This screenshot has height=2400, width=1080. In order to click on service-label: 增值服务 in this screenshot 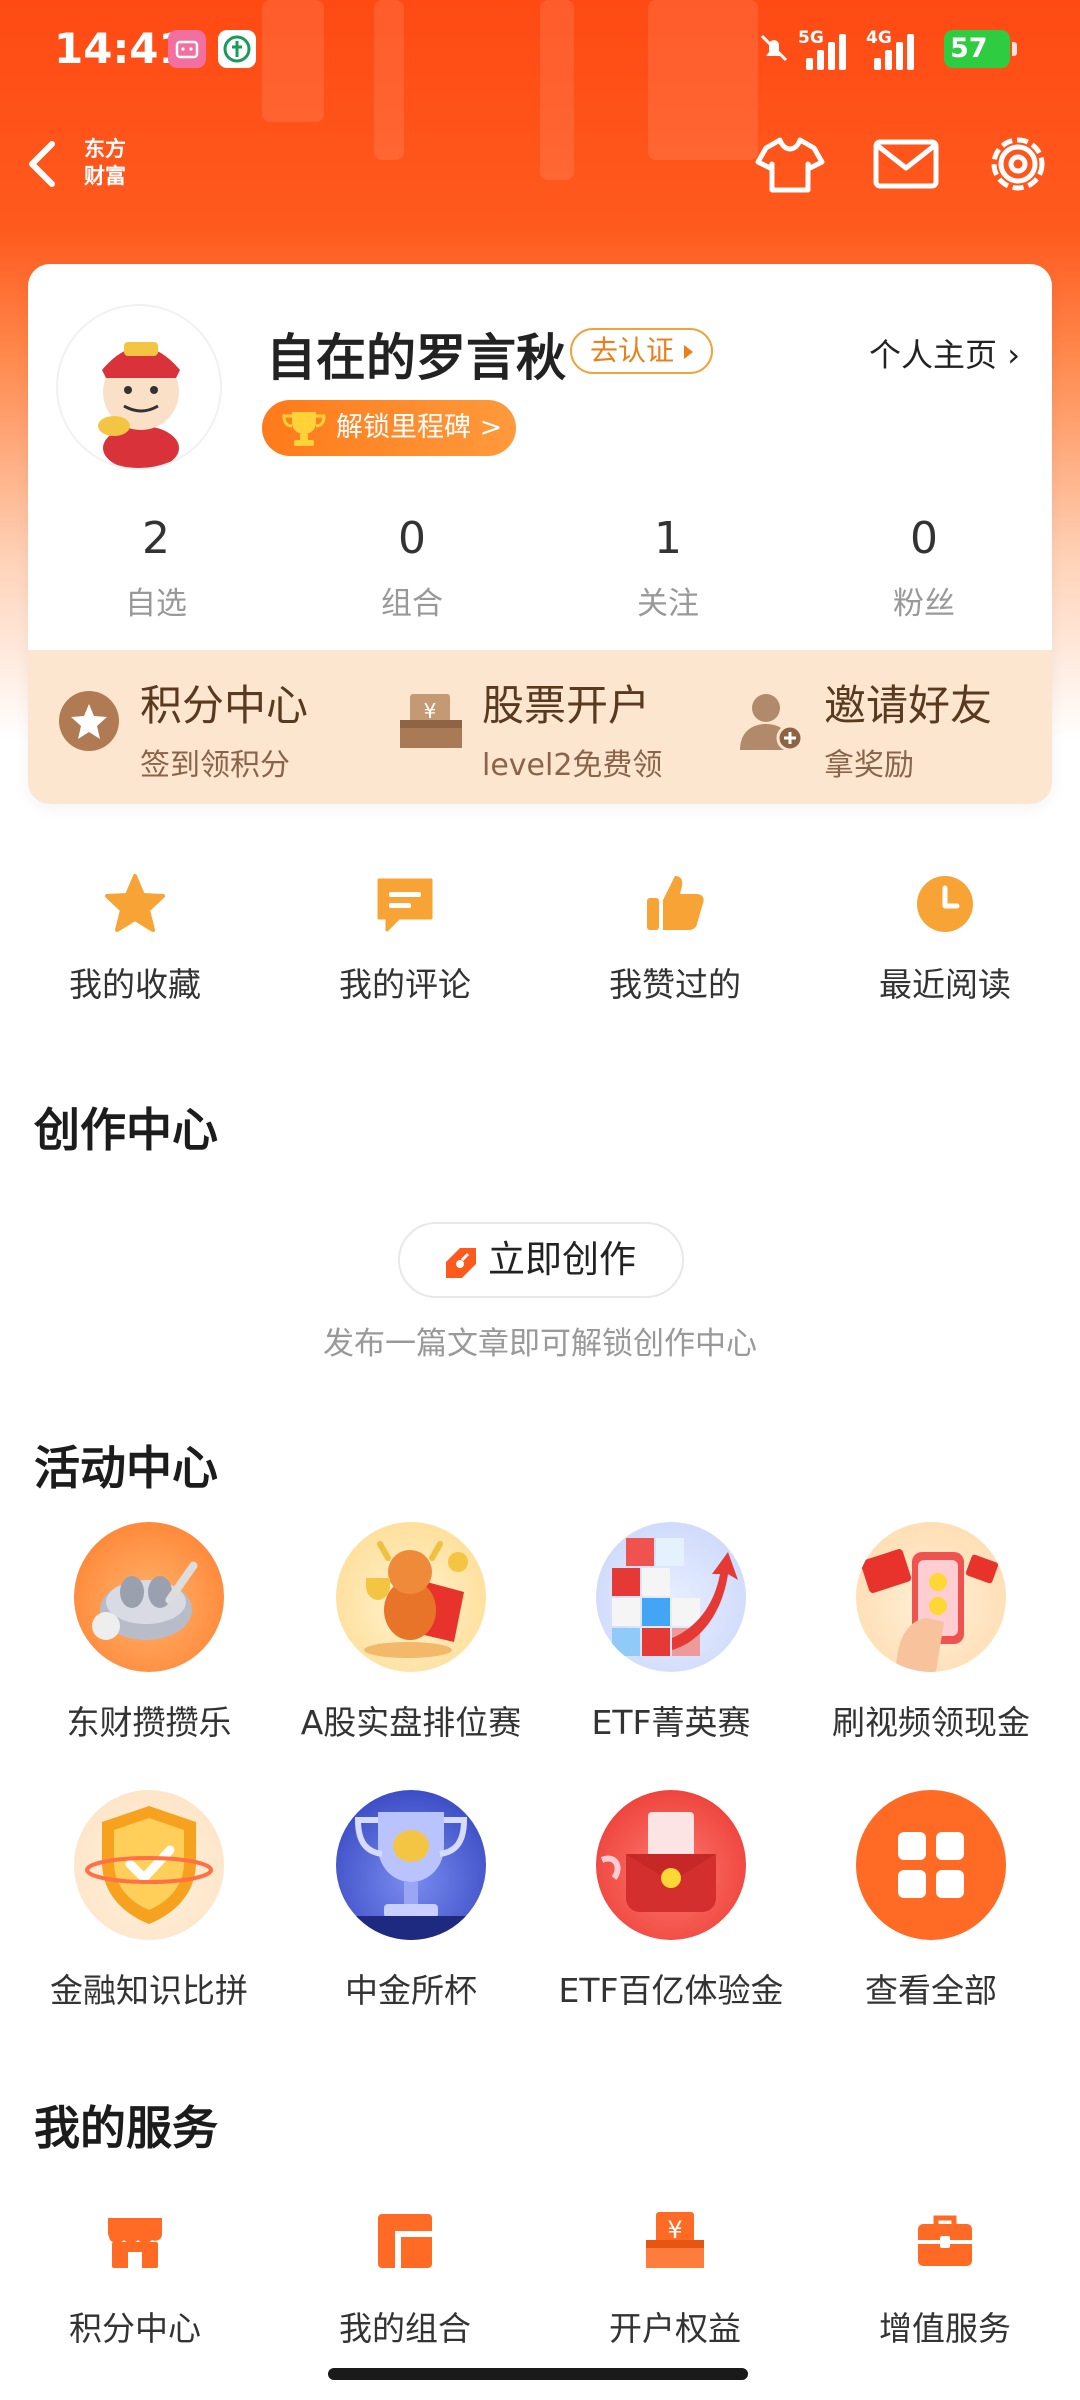, I will do `click(945, 2328)`.